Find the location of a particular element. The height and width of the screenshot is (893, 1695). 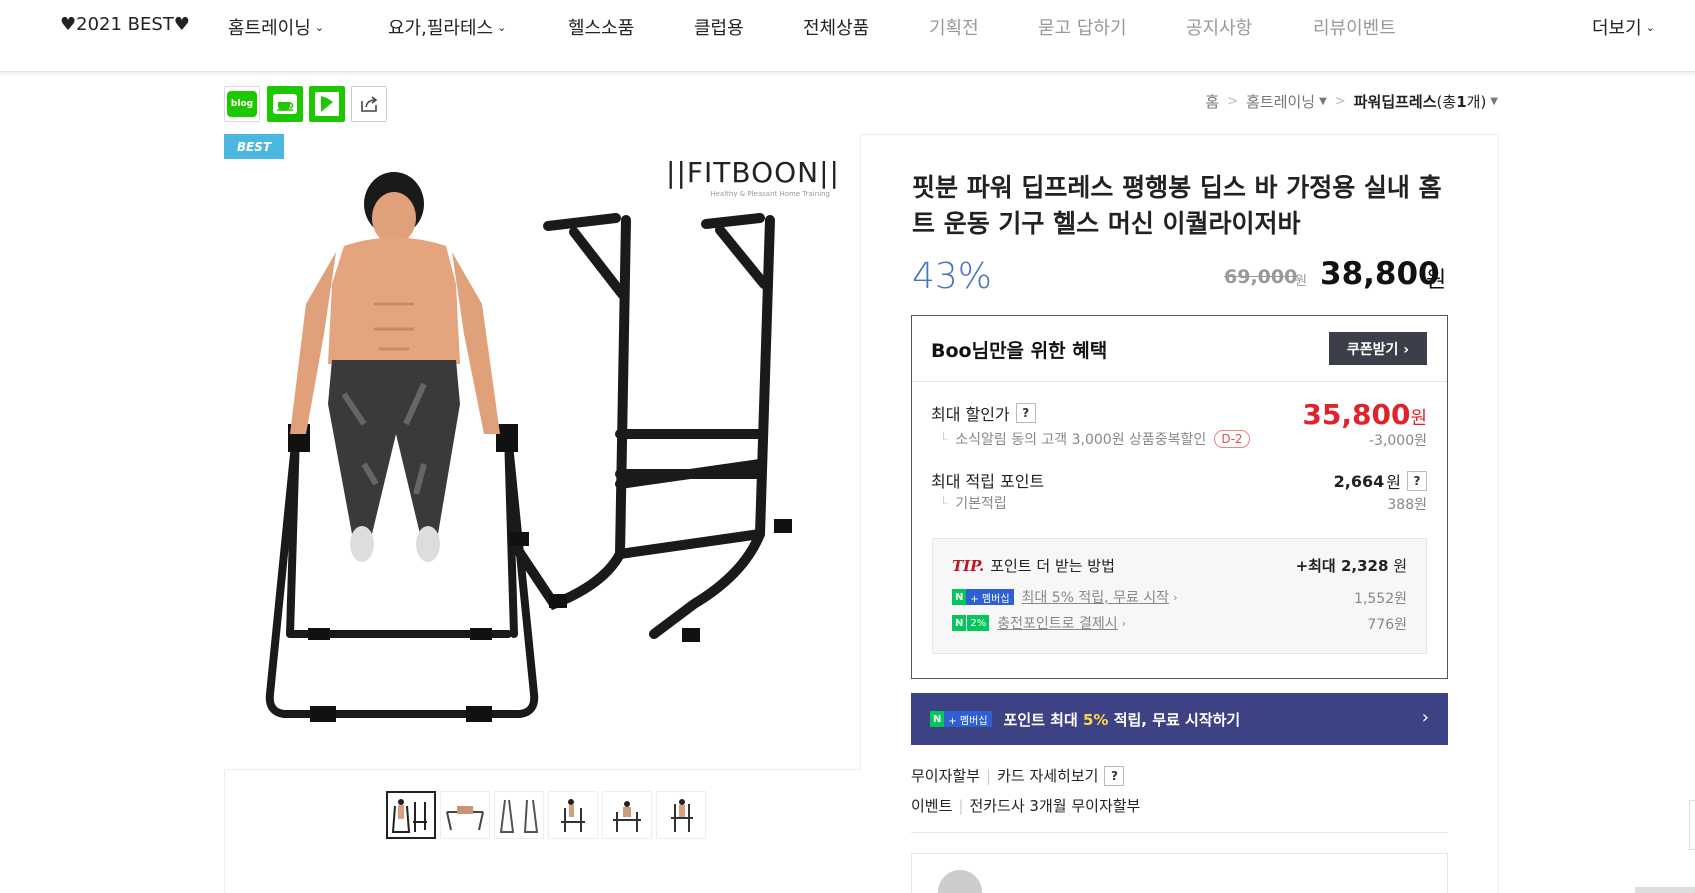

share-band-button is located at coordinates (327, 104).